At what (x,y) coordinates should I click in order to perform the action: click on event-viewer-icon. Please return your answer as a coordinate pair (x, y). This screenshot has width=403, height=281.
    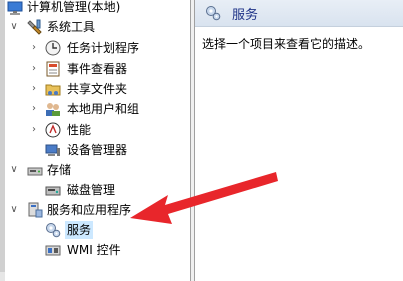
    Looking at the image, I should click on (53, 69).